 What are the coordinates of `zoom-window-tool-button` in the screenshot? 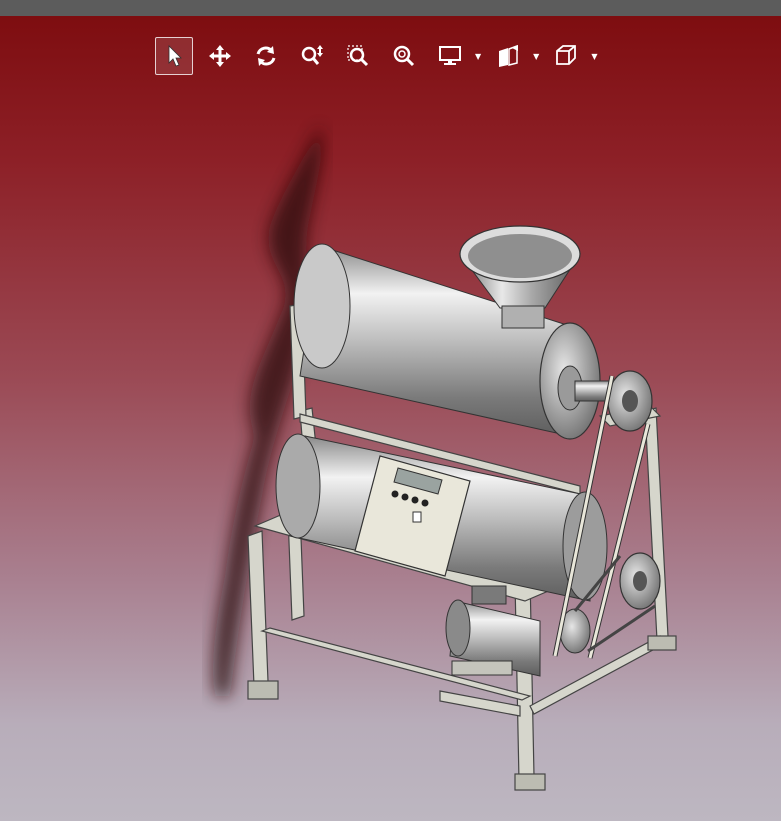 It's located at (358, 56).